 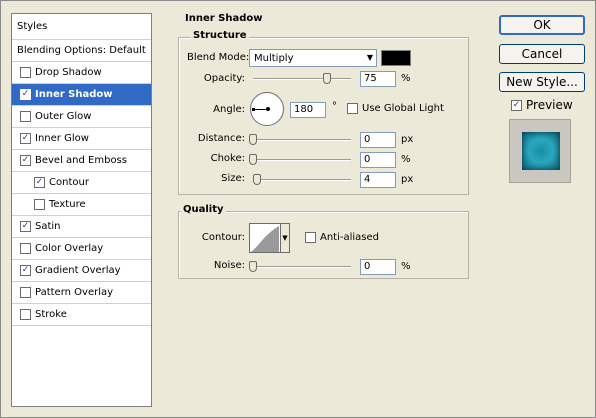 What do you see at coordinates (257, 179) in the screenshot?
I see `size-slider-thumb` at bounding box center [257, 179].